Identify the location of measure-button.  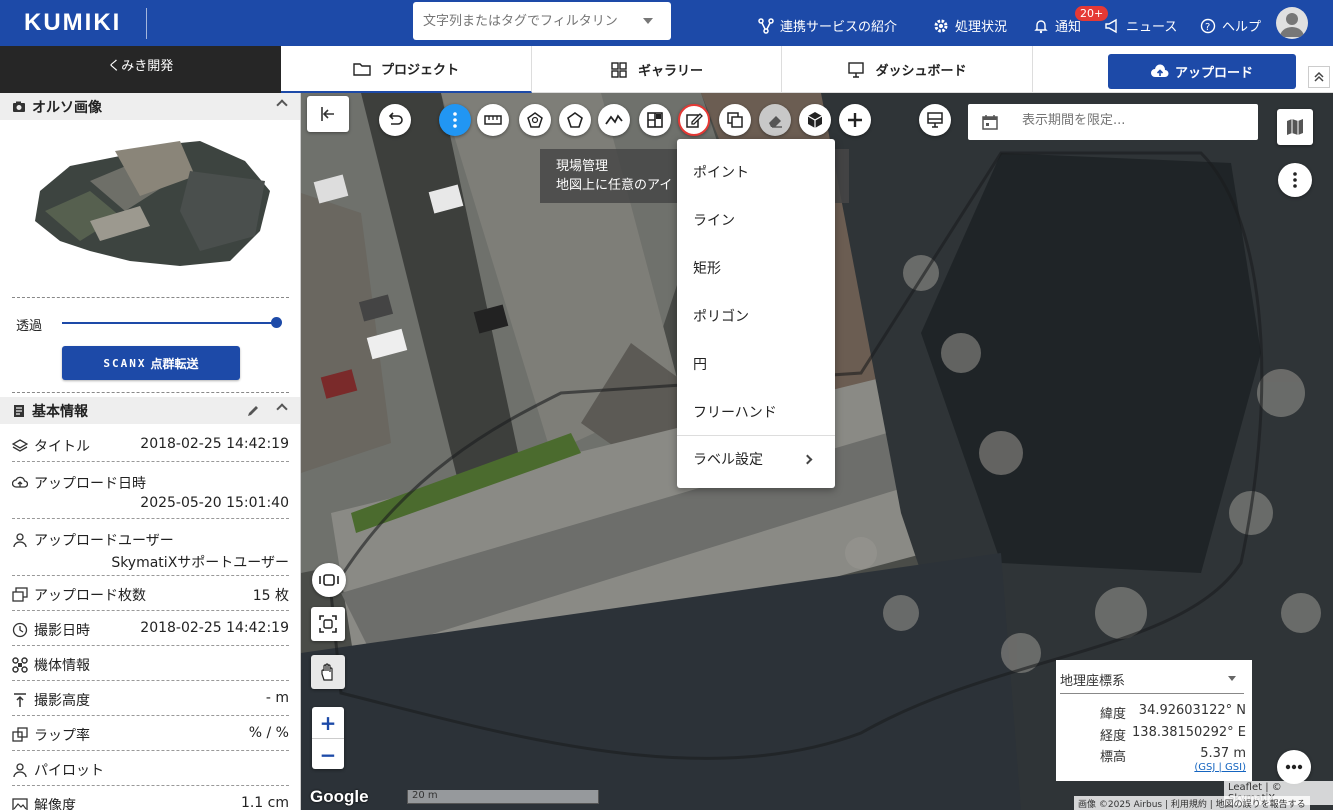
(493, 120).